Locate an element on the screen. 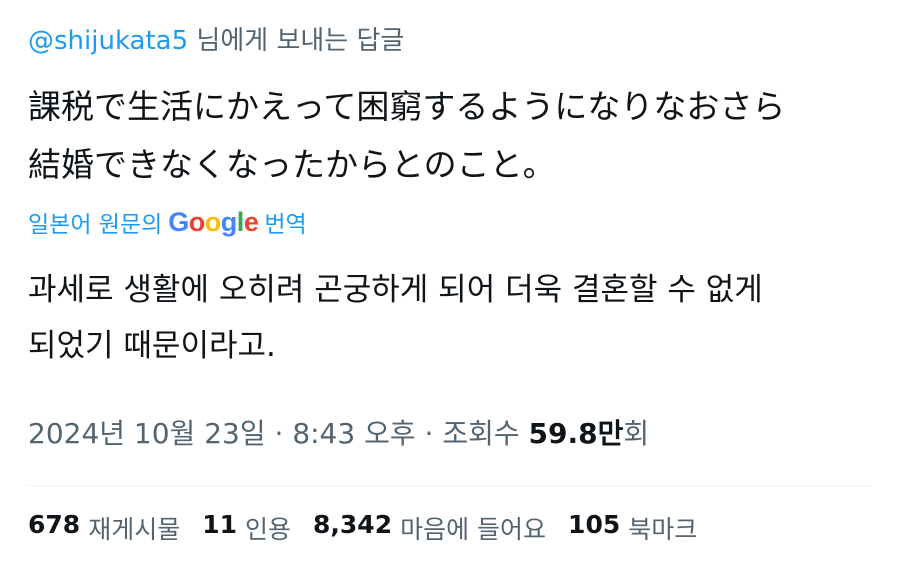 This screenshot has width=900, height=564. views-count: 59.8만 is located at coordinates (576, 433).